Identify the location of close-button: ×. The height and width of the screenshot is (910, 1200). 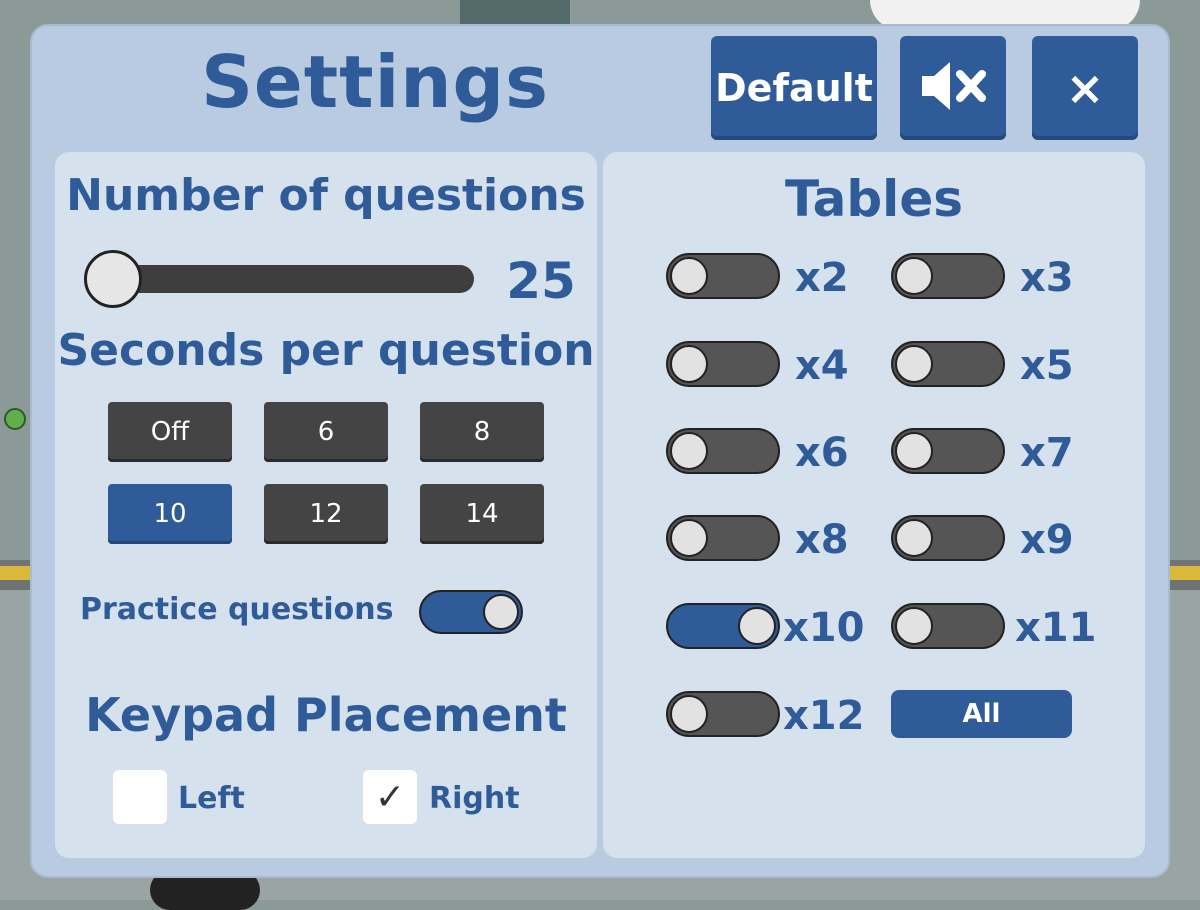
(1085, 88).